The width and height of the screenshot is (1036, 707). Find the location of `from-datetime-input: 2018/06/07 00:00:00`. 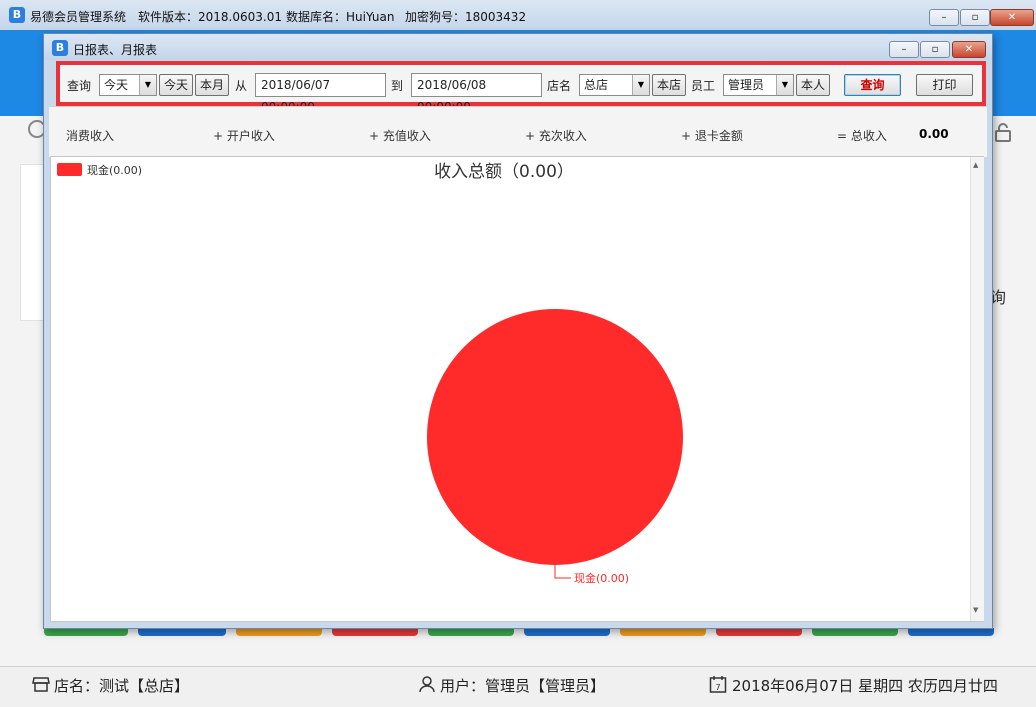

from-datetime-input: 2018/06/07 00:00:00 is located at coordinates (320, 93).